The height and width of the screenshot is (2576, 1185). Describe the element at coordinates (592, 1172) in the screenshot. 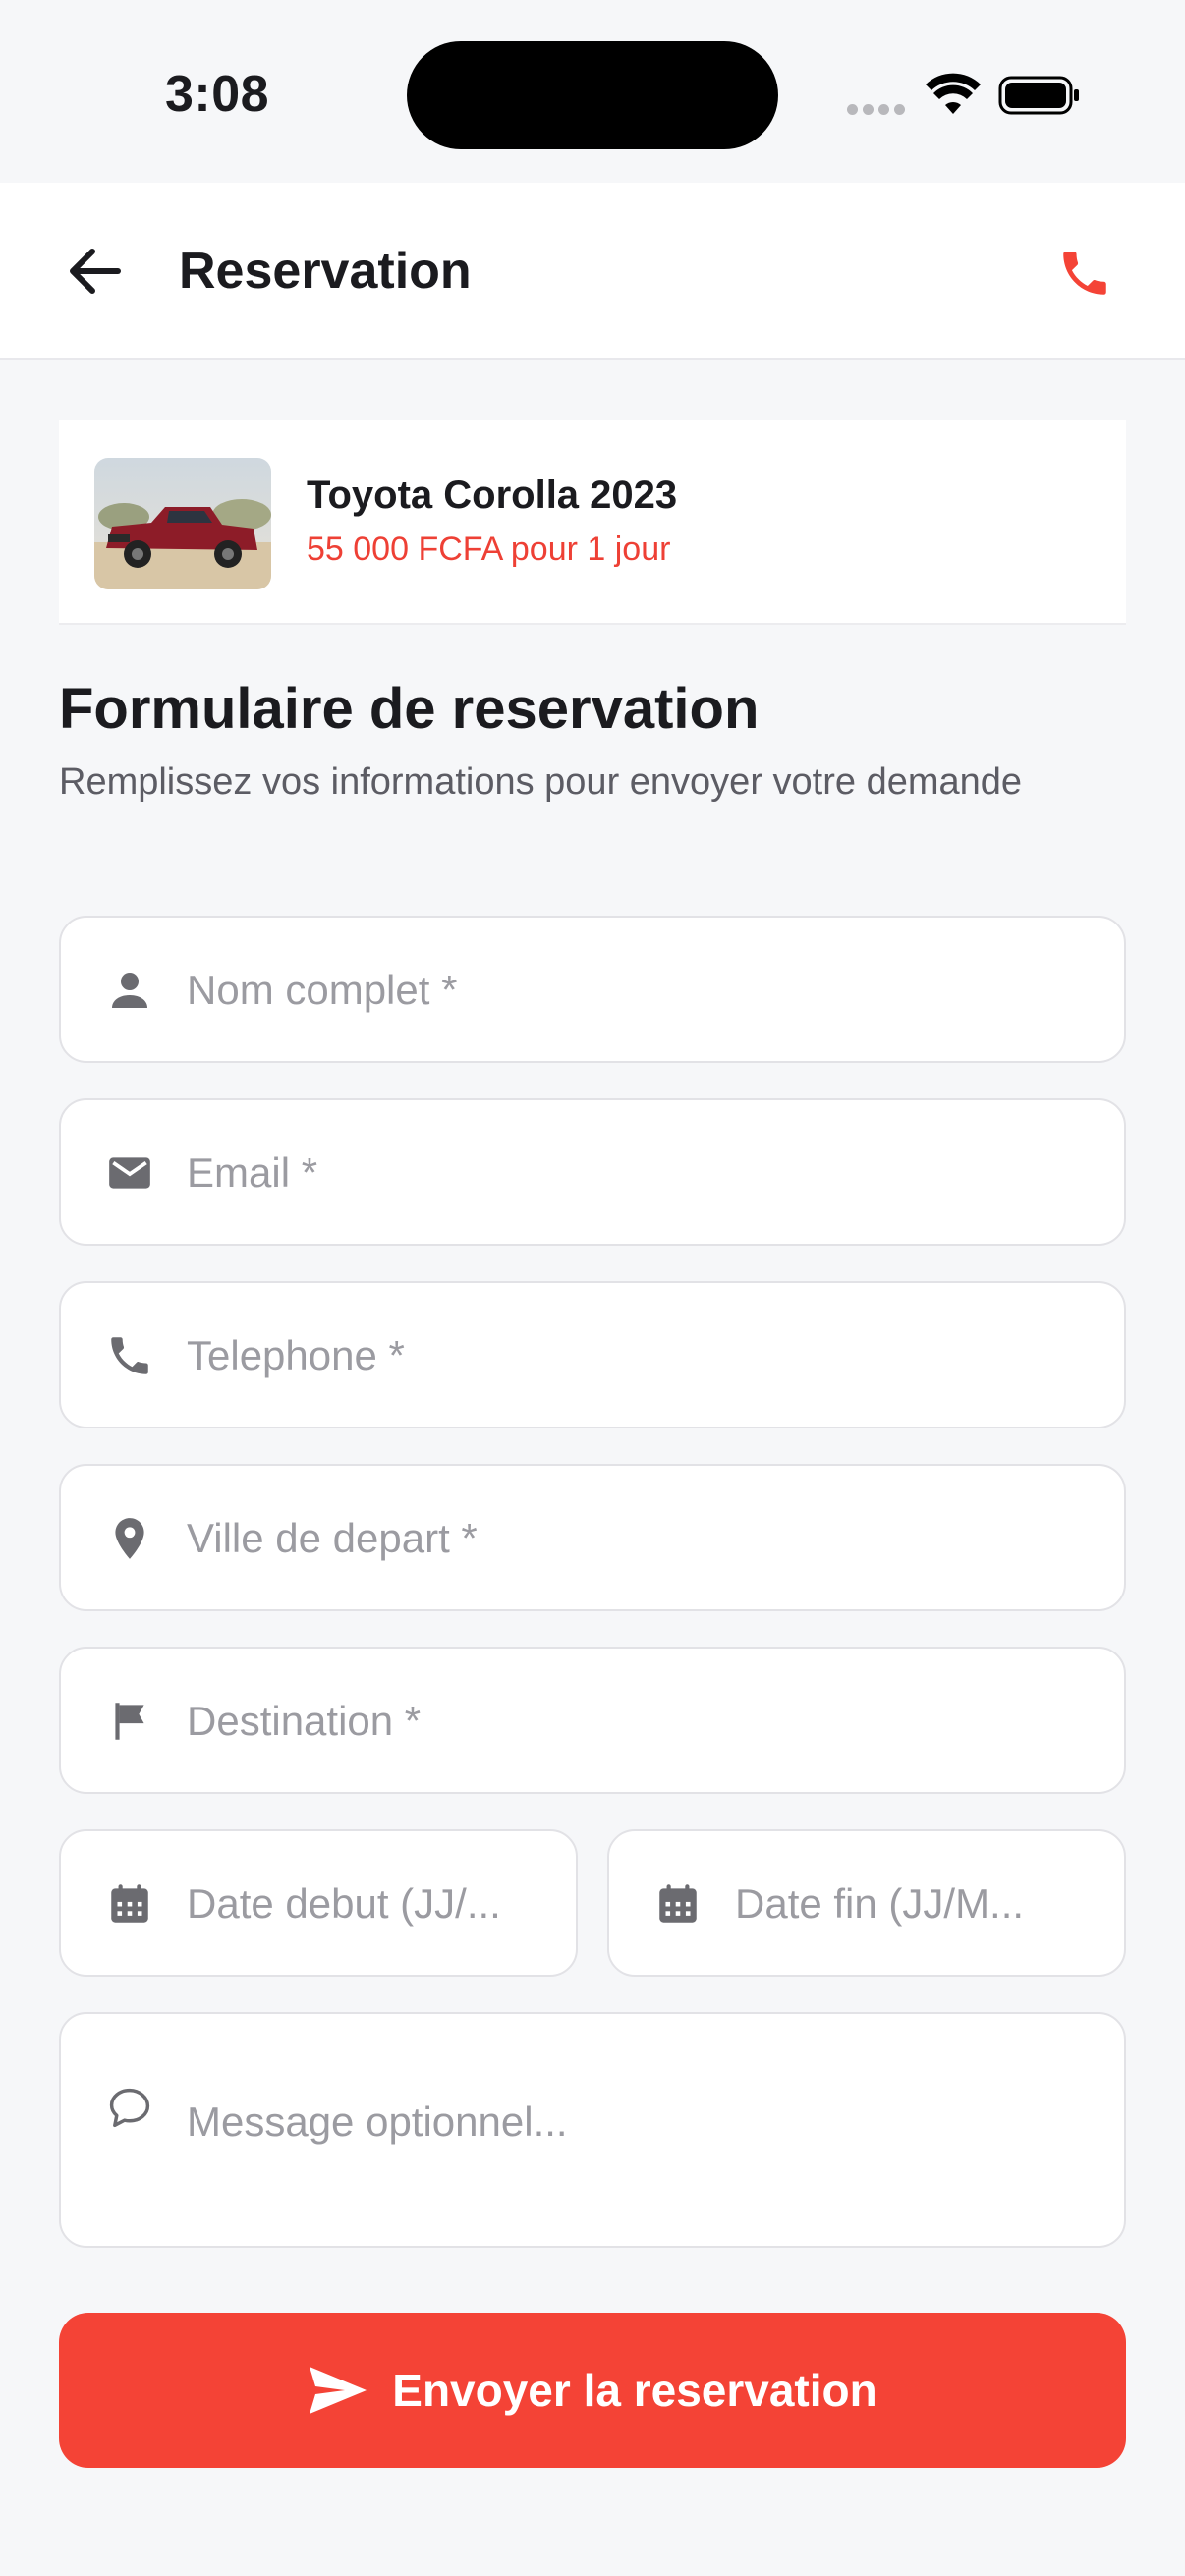

I see `email-field: Email *` at that location.